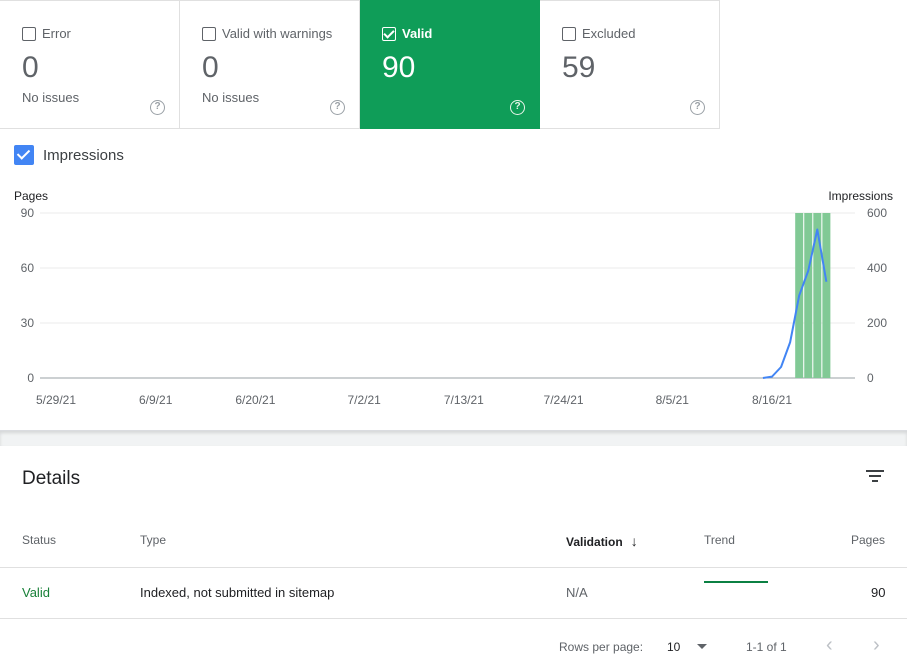  I want to click on right-tick-label: 600, so click(877, 213).